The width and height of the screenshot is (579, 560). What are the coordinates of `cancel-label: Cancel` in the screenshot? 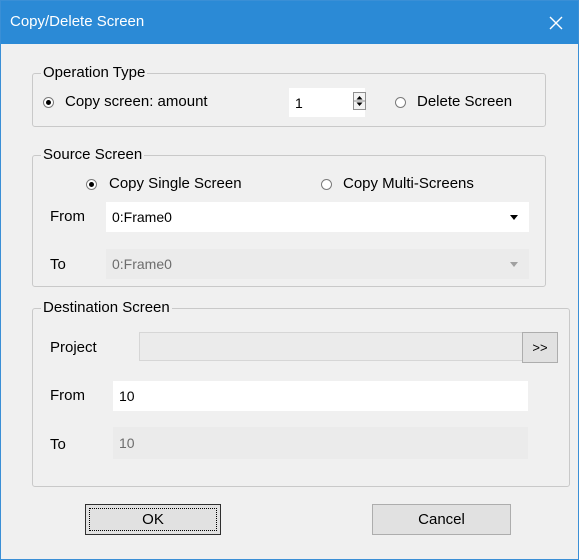 It's located at (441, 519).